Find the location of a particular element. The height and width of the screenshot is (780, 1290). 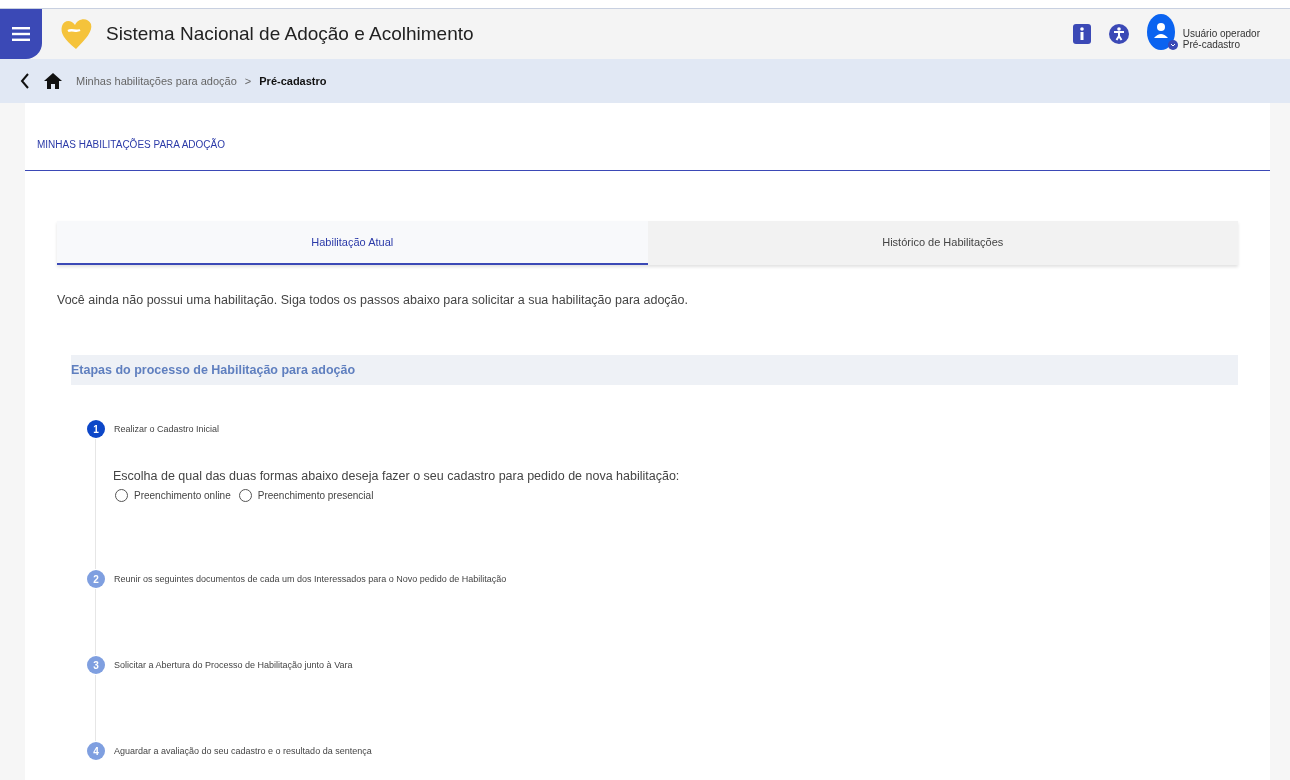

back-icon is located at coordinates (25, 81).